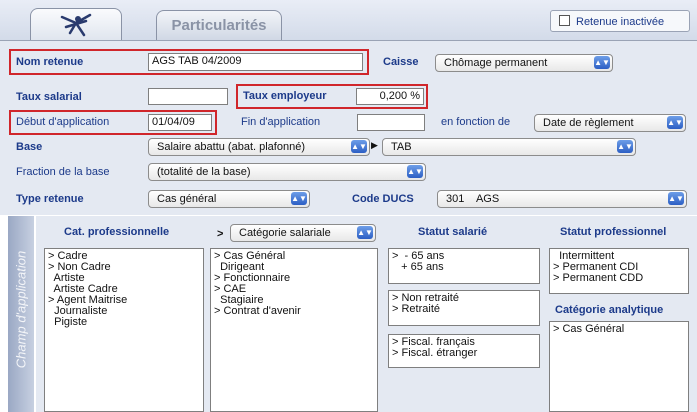 The height and width of the screenshot is (412, 697). What do you see at coordinates (187, 199) in the screenshot?
I see `type-retenue-value: Cas général` at bounding box center [187, 199].